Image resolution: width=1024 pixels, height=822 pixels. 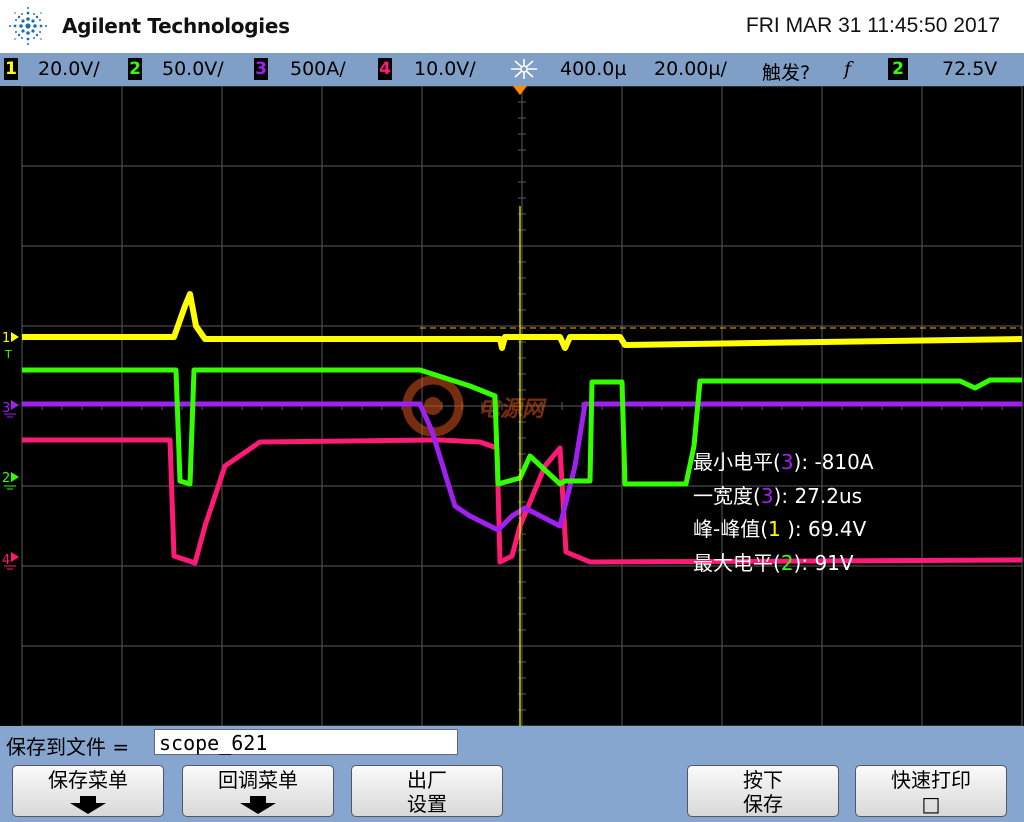 I want to click on ch4-indicator: 4, so click(x=385, y=69).